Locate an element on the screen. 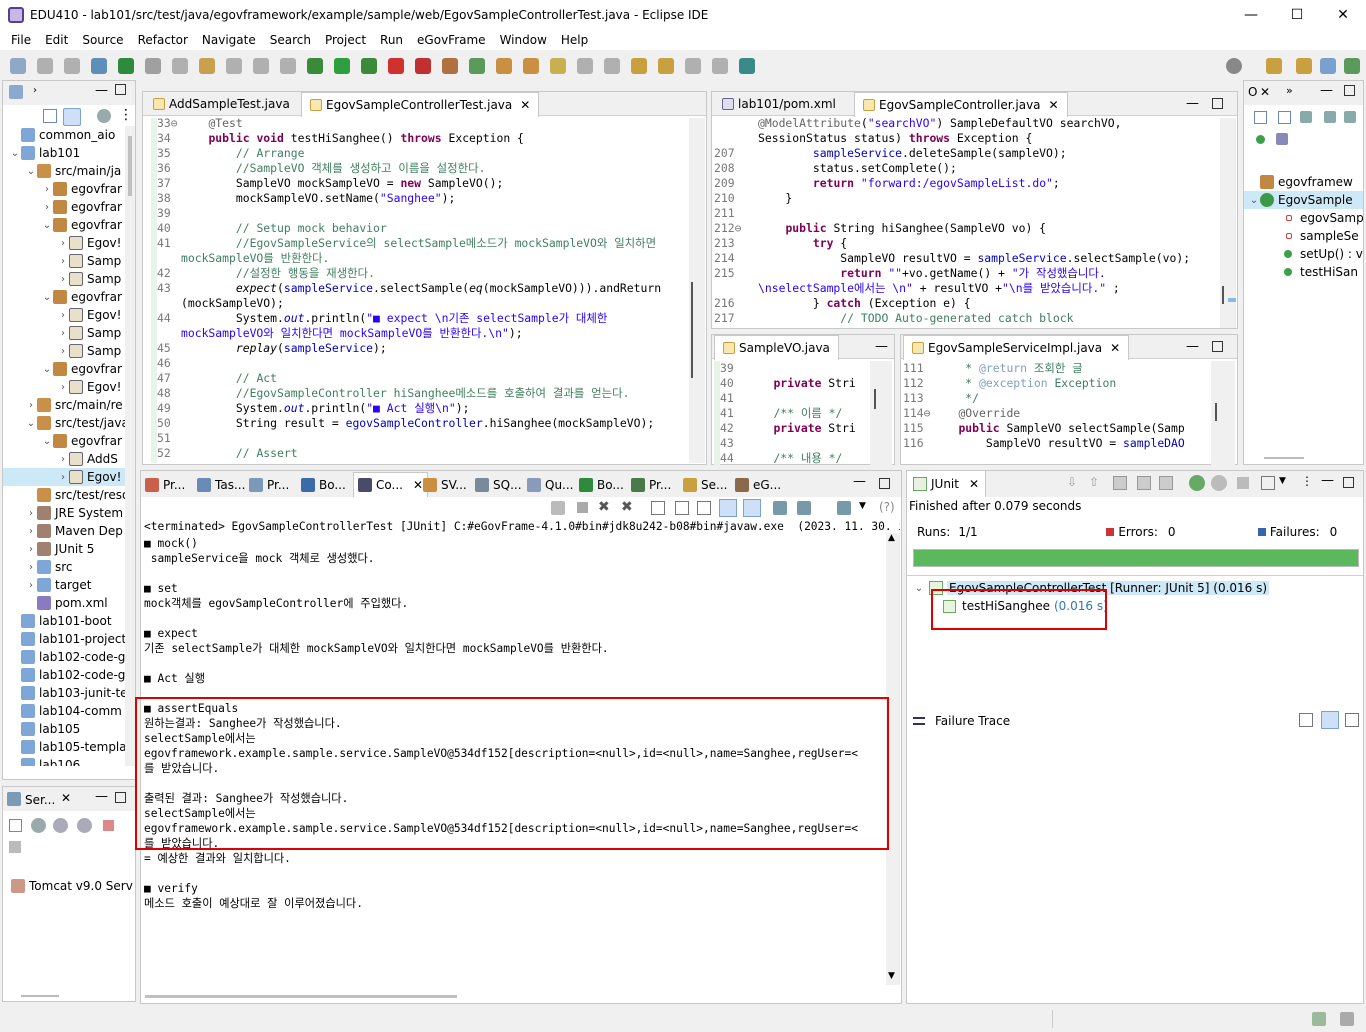  tree-item: common_aio is located at coordinates (59, 135).